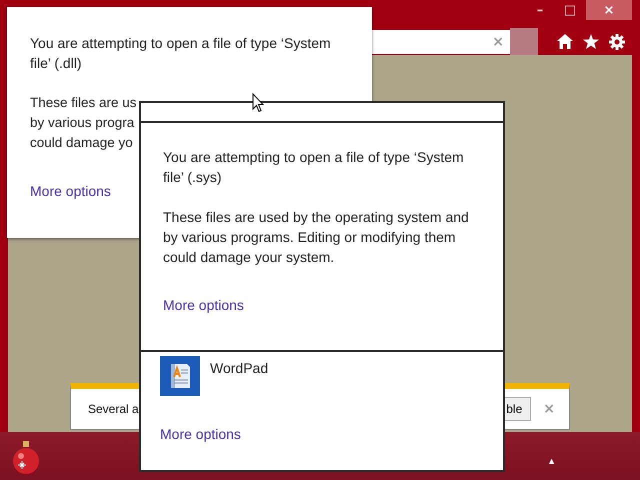 Image resolution: width=640 pixels, height=480 pixels. What do you see at coordinates (331, 376) in the screenshot?
I see `app-item: WordPad` at bounding box center [331, 376].